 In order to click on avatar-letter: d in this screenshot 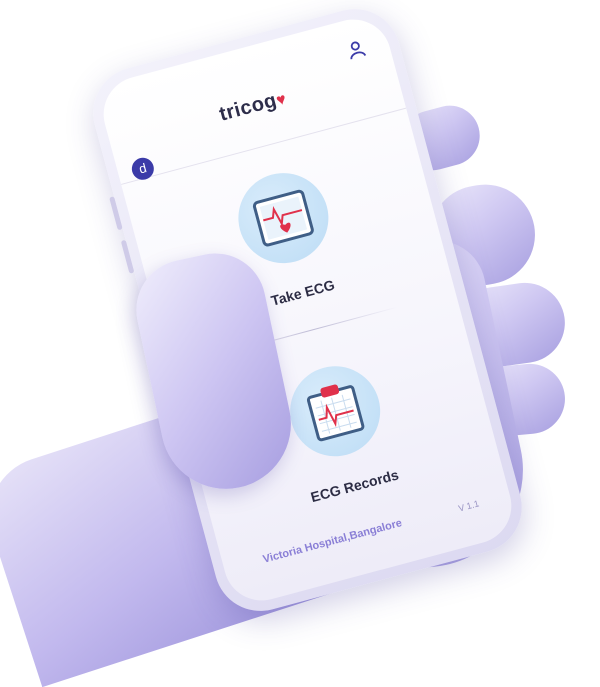, I will do `click(143, 168)`.